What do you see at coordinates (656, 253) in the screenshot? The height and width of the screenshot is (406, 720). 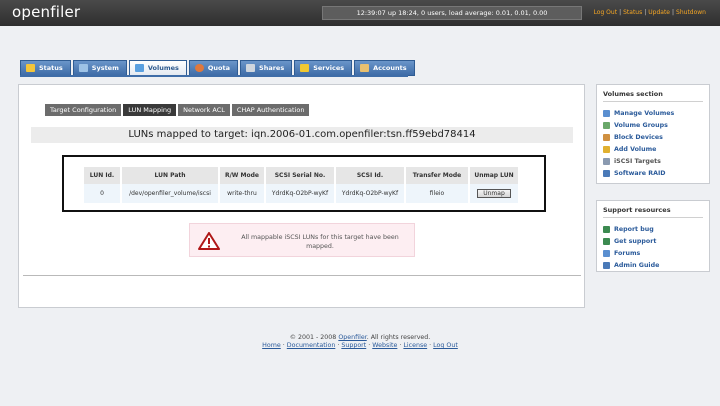 I see `sidebar-item-forums: Forums` at bounding box center [656, 253].